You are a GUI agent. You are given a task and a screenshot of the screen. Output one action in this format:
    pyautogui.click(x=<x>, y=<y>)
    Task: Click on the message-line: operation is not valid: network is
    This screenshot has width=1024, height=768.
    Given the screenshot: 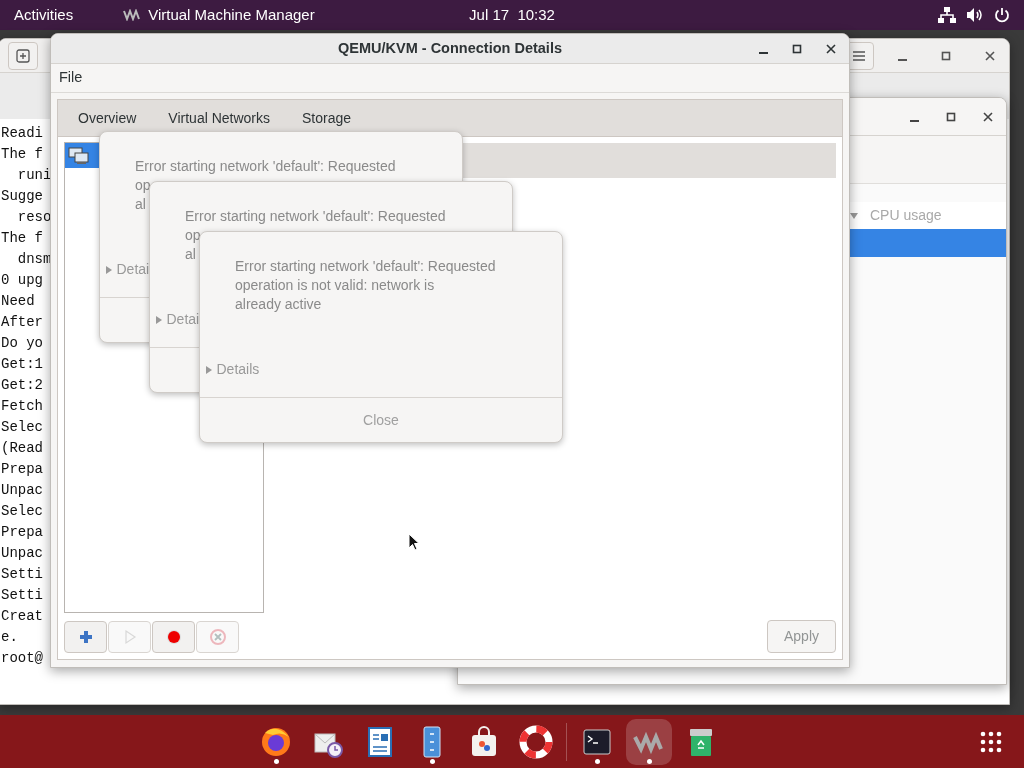 What is the action you would take?
    pyautogui.click(x=335, y=285)
    